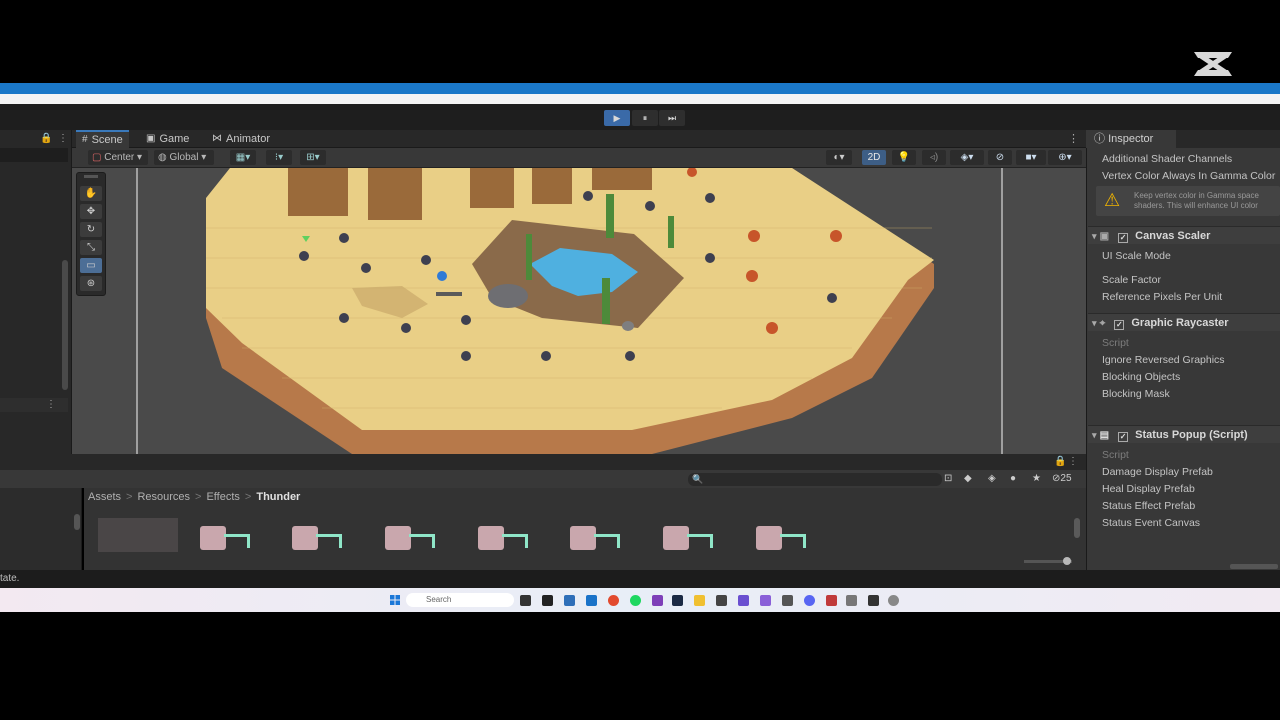 This screenshot has height=720, width=1280. What do you see at coordinates (184, 157) in the screenshot?
I see `space-dropdown: ◍ Global ▾` at bounding box center [184, 157].